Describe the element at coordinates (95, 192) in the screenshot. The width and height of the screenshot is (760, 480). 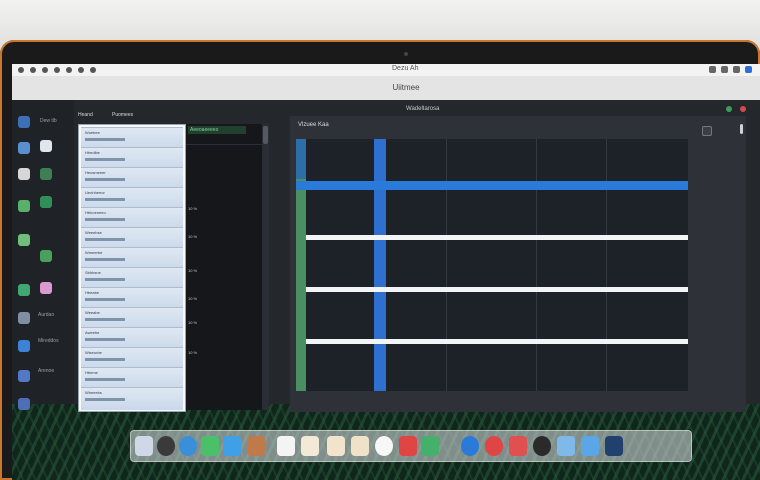
I see `list-item-label: Ueohheeor` at that location.